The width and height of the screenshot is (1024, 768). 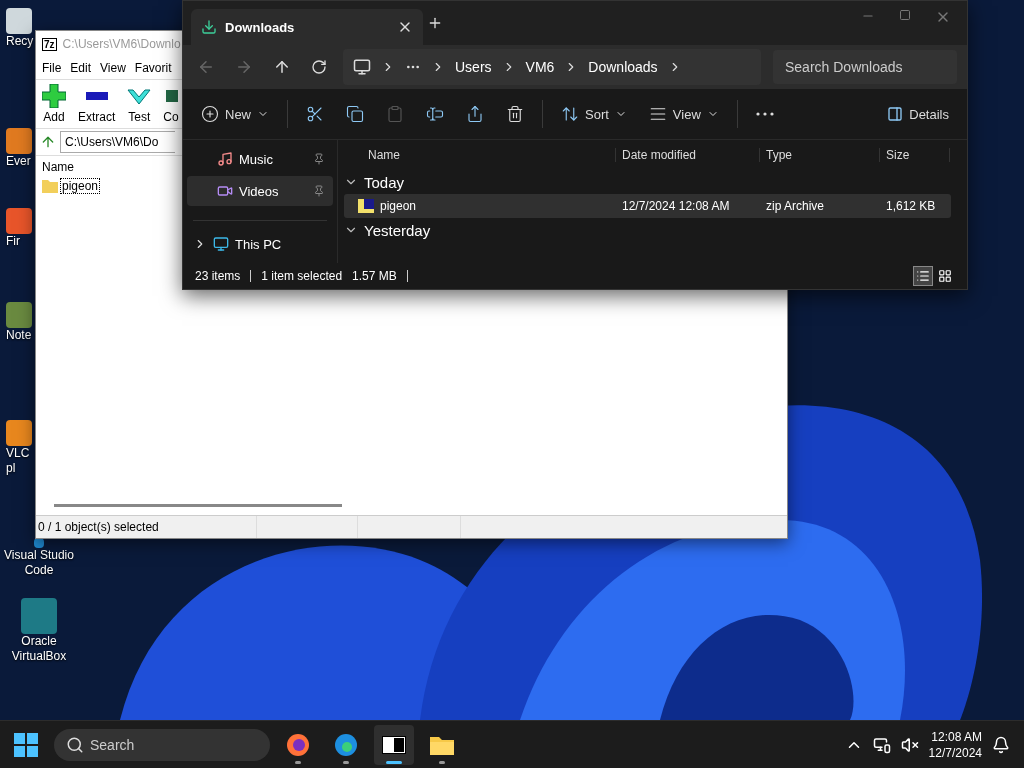 I want to click on list-icon, so click(x=923, y=276).